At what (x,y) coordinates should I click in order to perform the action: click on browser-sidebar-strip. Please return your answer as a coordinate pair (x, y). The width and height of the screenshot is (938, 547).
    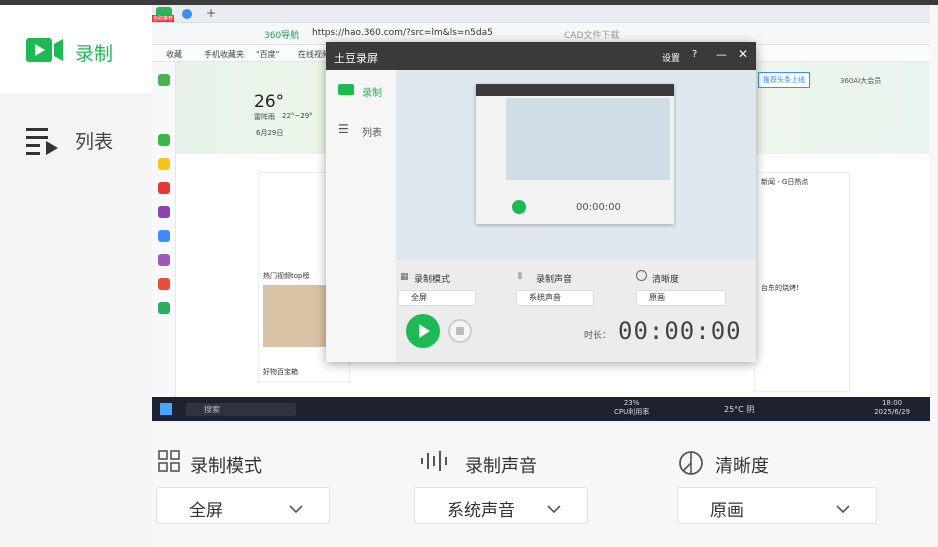
    Looking at the image, I should click on (164, 229).